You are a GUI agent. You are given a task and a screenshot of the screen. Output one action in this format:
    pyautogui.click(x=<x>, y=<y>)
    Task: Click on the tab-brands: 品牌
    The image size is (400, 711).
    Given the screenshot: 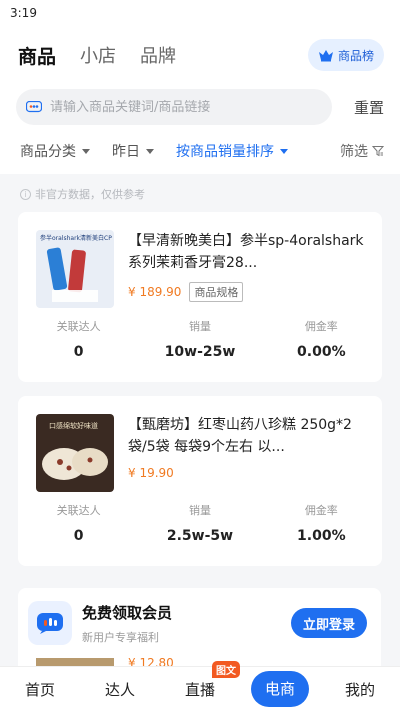 What is the action you would take?
    pyautogui.click(x=158, y=55)
    